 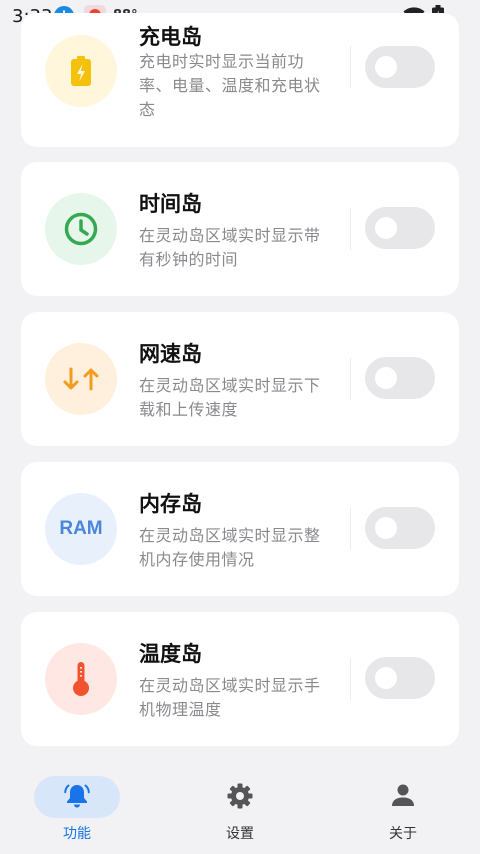 What do you see at coordinates (230, 697) in the screenshot?
I see `feature-description: 在灵动岛区域实时显示手机物理温度` at bounding box center [230, 697].